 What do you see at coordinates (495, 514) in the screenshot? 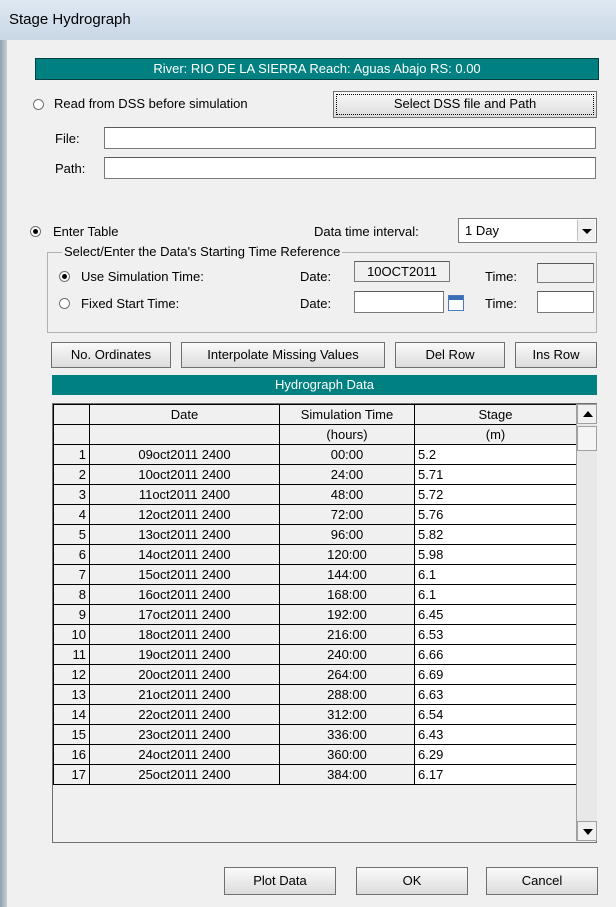
I see `stage-cell: 5.76` at bounding box center [495, 514].